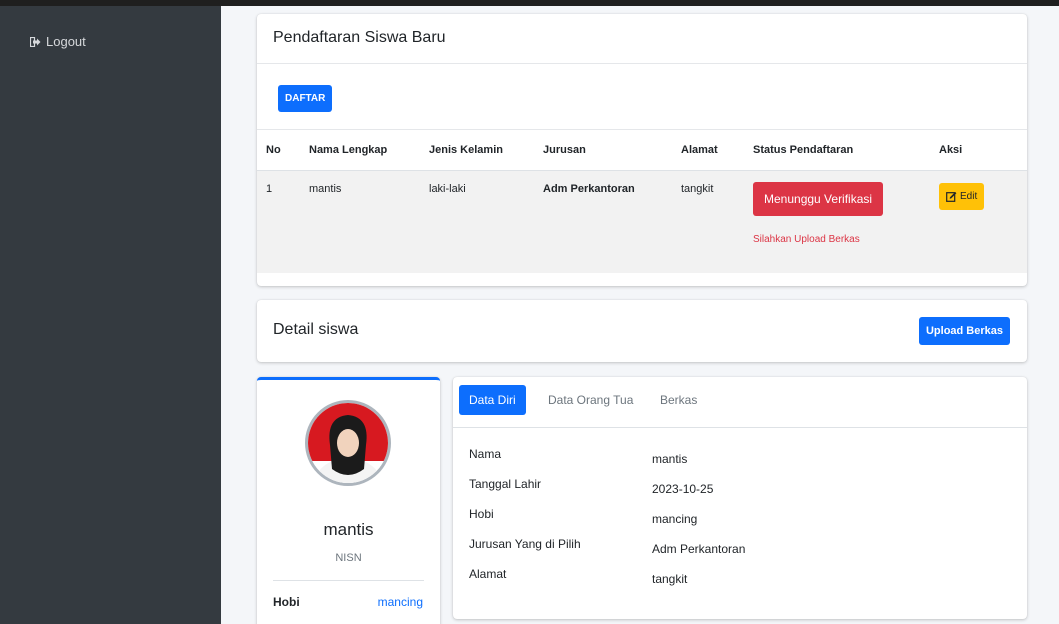 The height and width of the screenshot is (624, 1059). I want to click on logout-icon, so click(35, 41).